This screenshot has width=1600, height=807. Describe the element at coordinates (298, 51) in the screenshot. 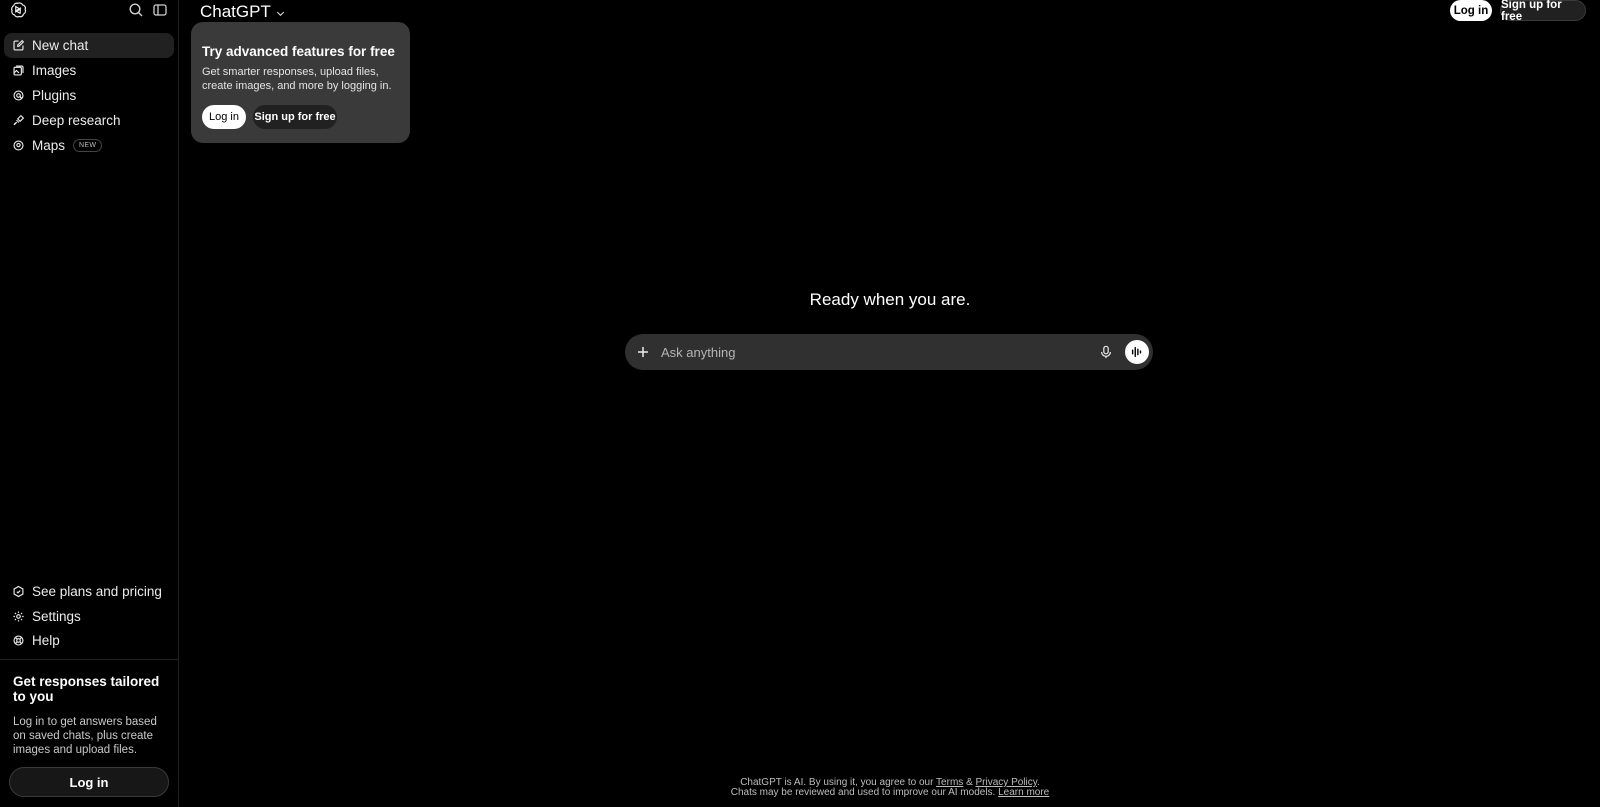

I see `promo-title: Try advanced features for free` at that location.